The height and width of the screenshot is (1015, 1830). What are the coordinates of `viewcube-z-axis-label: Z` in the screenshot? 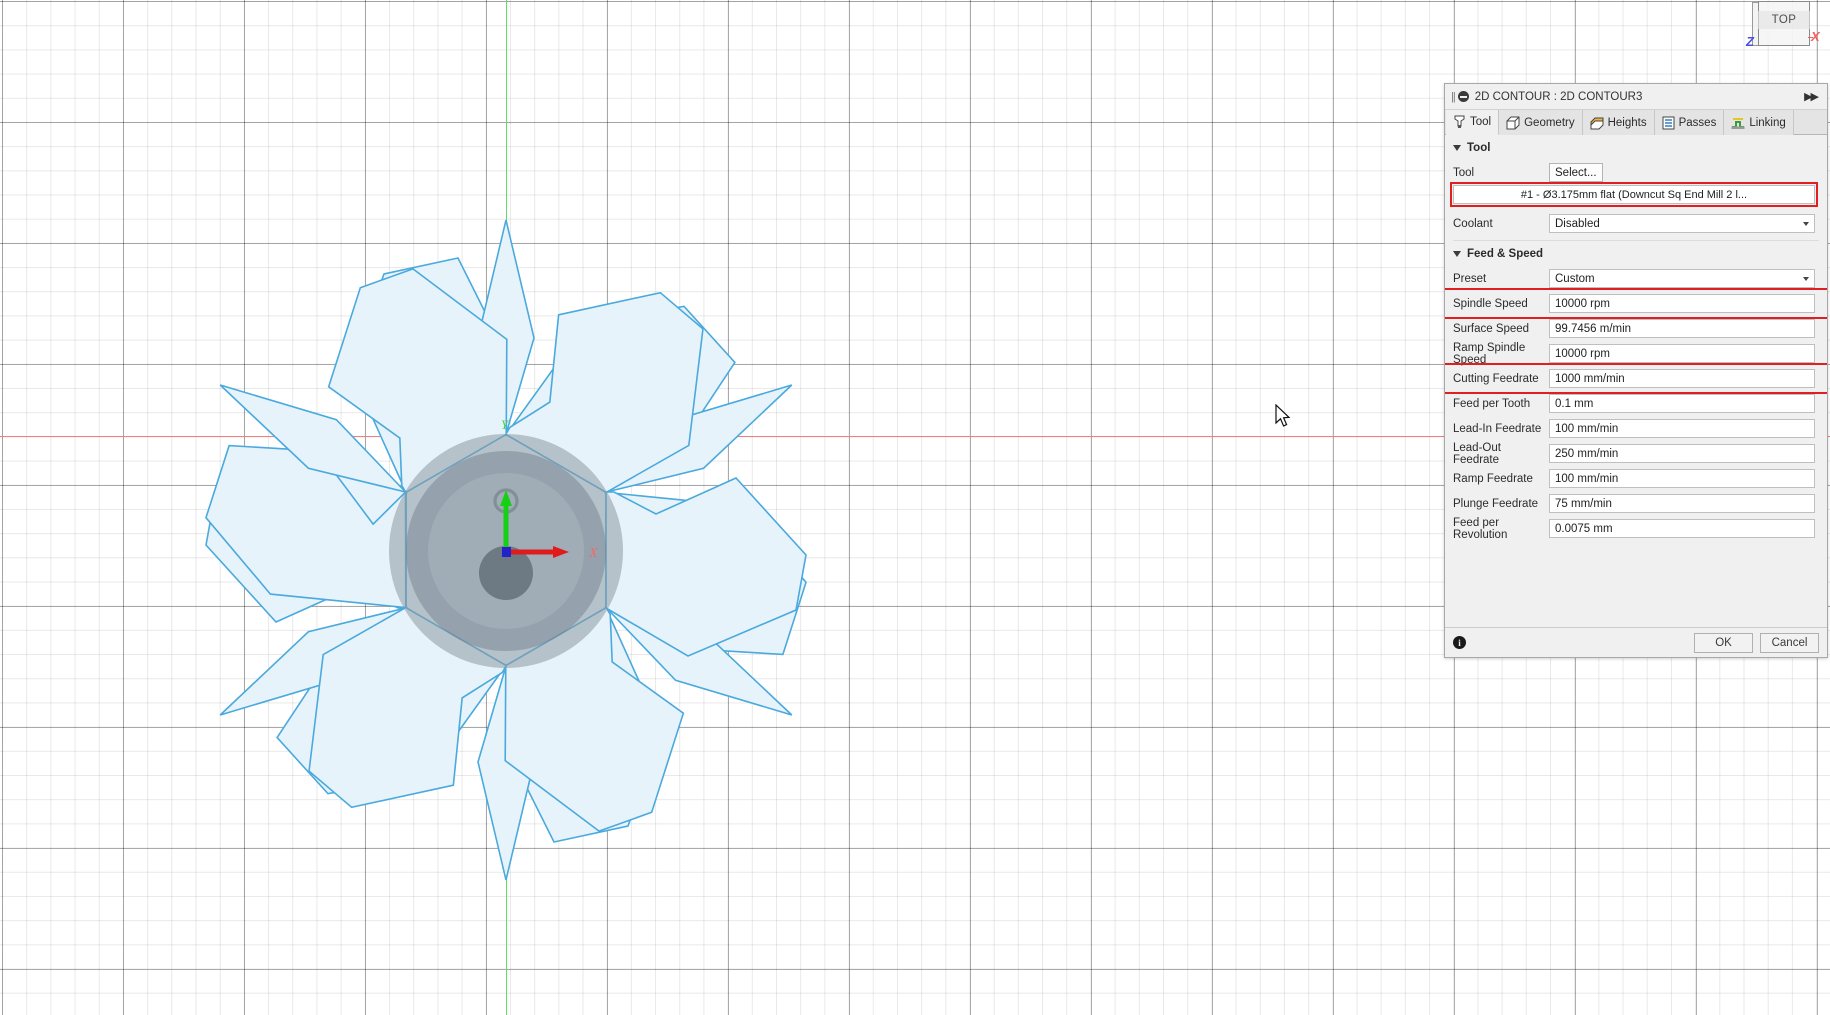 It's located at (1750, 41).